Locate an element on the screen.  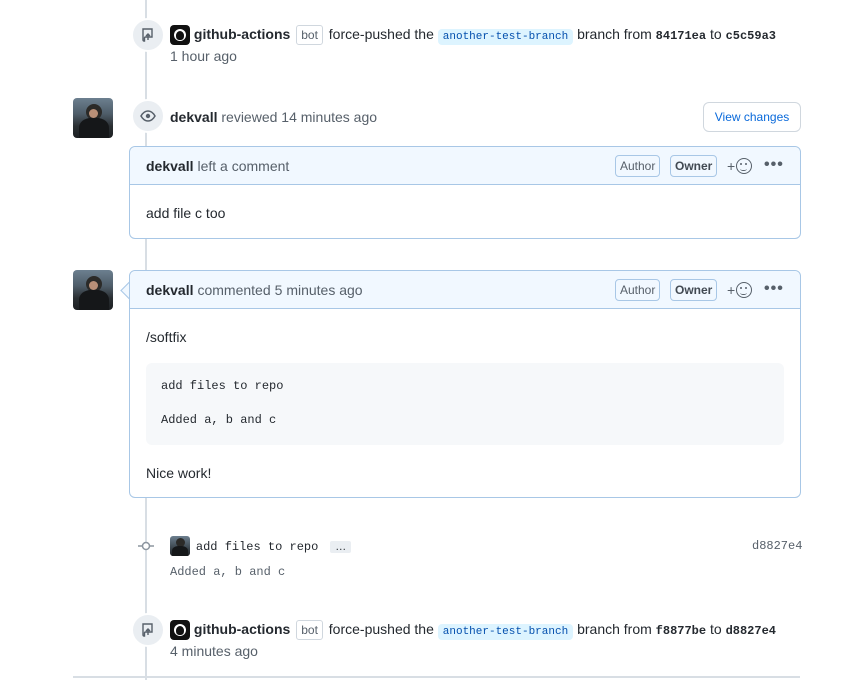
actor-link: dekvall is located at coordinates (193, 117).